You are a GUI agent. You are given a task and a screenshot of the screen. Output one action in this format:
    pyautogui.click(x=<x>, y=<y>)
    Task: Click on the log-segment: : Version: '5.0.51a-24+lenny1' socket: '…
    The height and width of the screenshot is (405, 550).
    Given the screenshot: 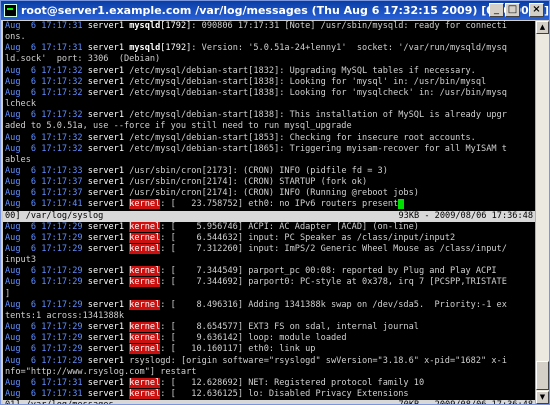 What is the action you would take?
    pyautogui.click(x=349, y=48)
    